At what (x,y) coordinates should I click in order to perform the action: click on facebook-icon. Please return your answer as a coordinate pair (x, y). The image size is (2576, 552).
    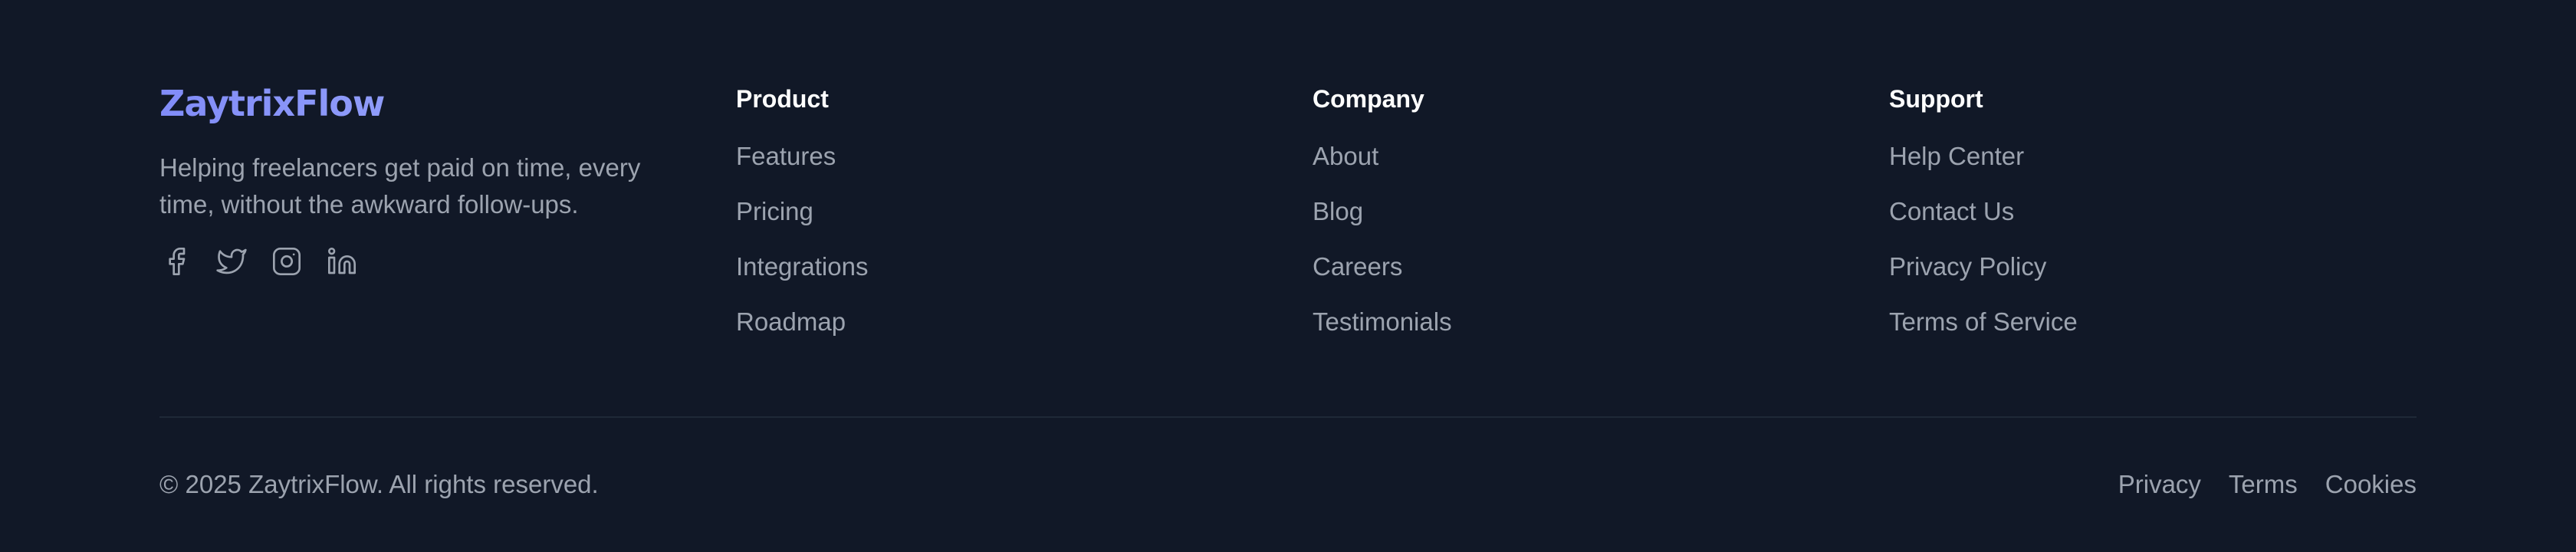
    Looking at the image, I should click on (177, 261).